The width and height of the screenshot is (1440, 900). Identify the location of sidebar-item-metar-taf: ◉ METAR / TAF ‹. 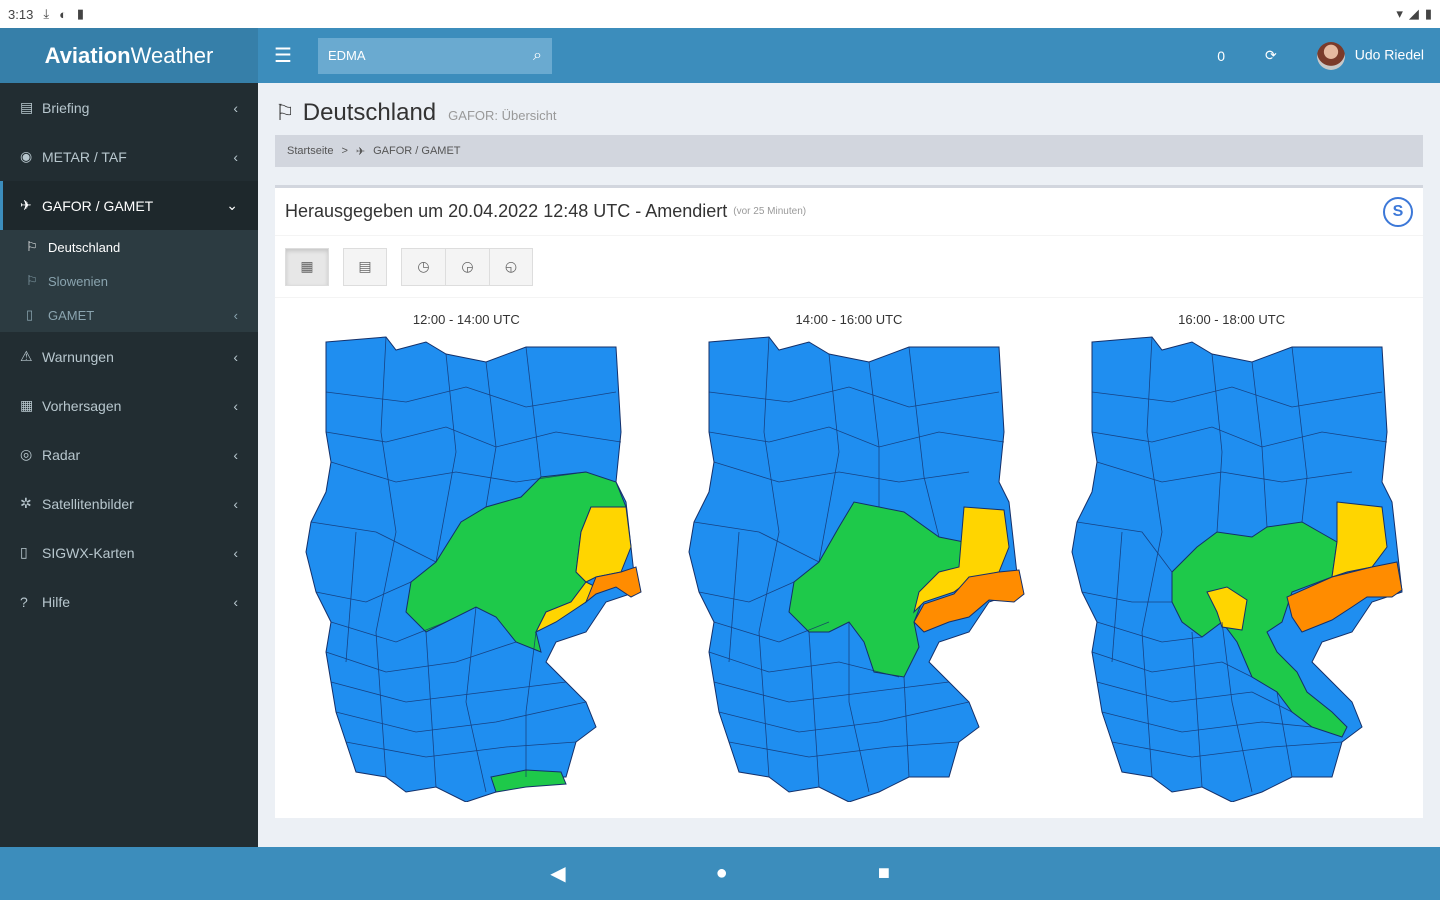
(129, 156).